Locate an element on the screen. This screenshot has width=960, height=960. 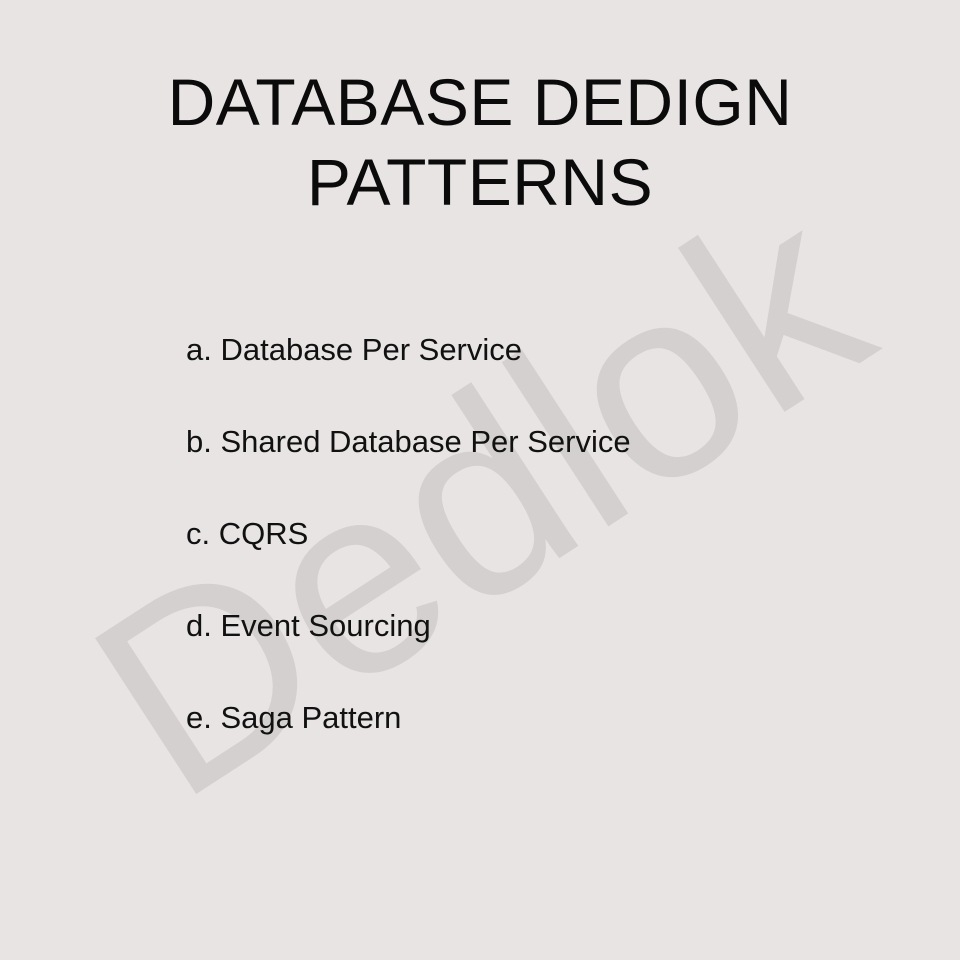
list-item: e. Saga Pattern is located at coordinates (294, 717).